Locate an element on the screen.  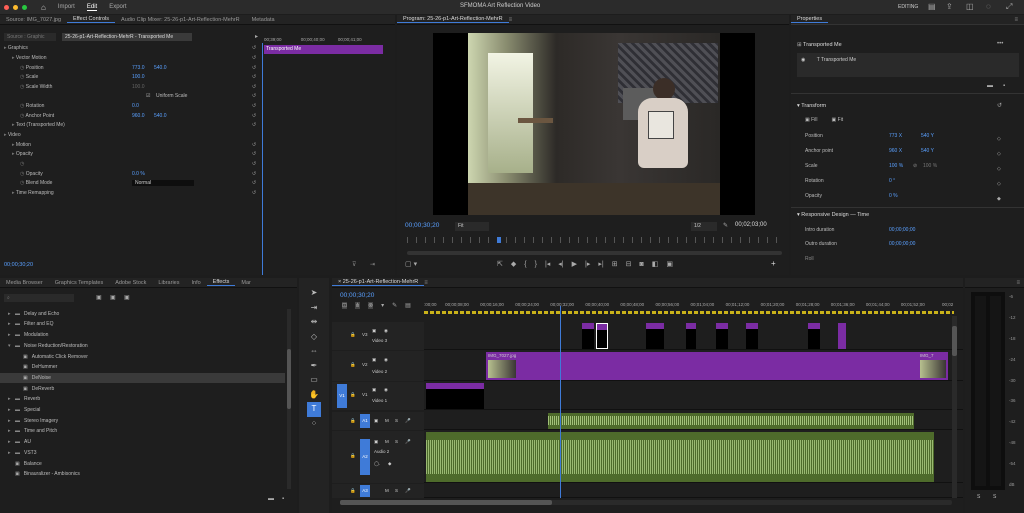
sync-icon: ▣ is located at coordinates (376, 421).